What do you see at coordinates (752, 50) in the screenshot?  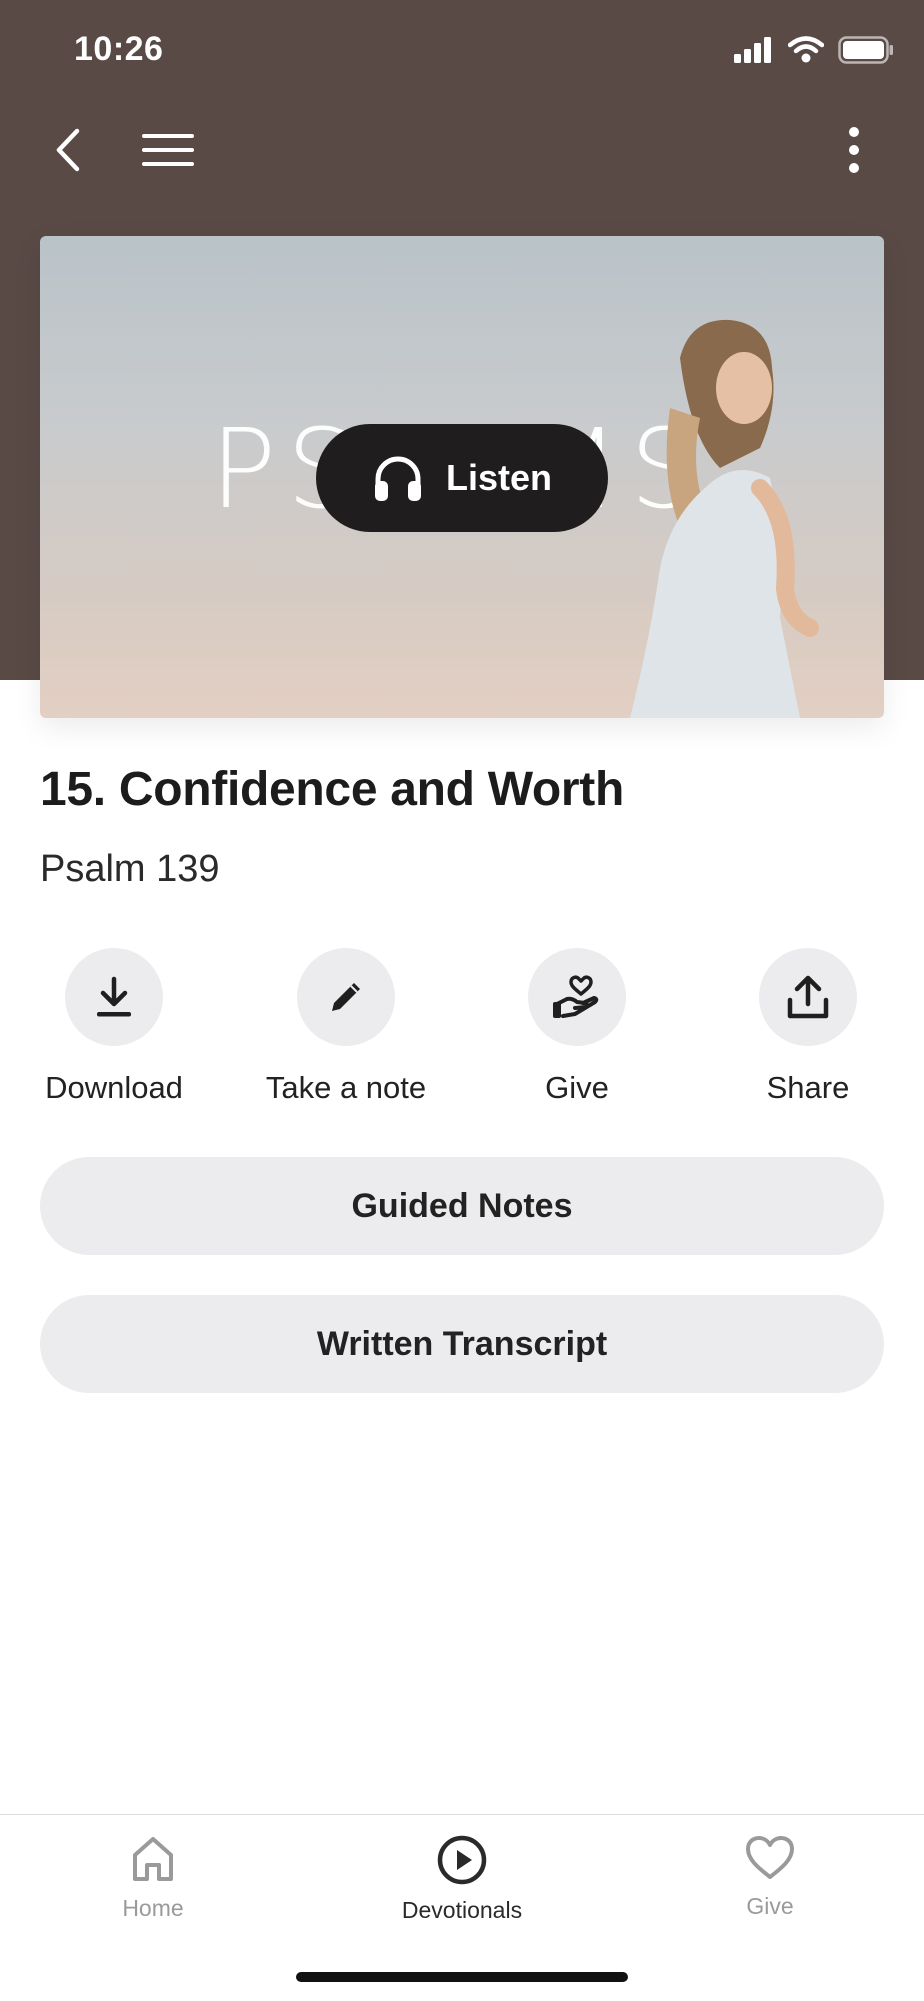 I see `signal-icon` at bounding box center [752, 50].